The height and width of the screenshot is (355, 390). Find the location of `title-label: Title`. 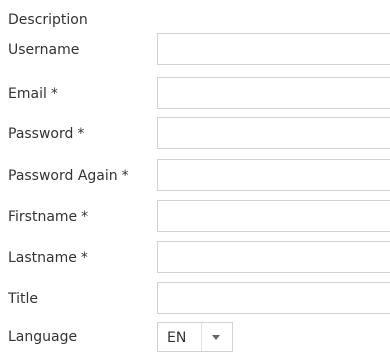

title-label: Title is located at coordinates (23, 299).